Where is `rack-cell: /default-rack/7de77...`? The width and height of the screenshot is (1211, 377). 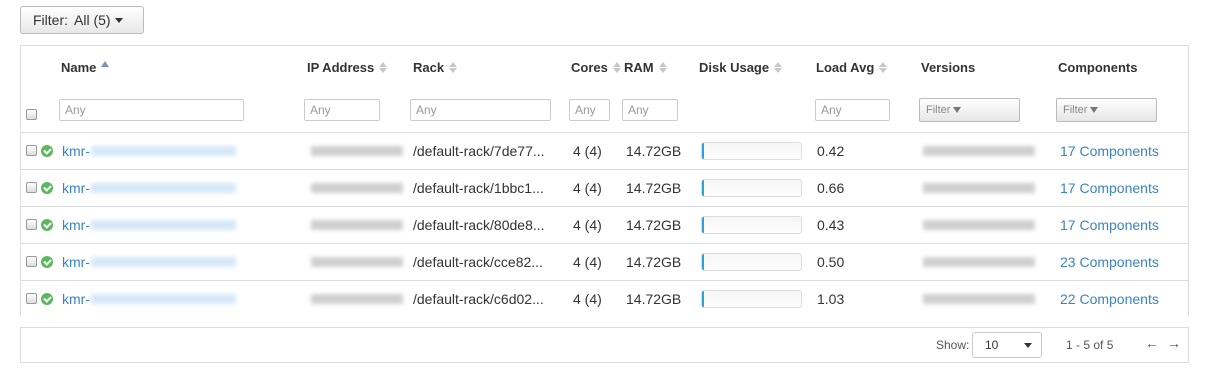 rack-cell: /default-rack/7de77... is located at coordinates (479, 151).